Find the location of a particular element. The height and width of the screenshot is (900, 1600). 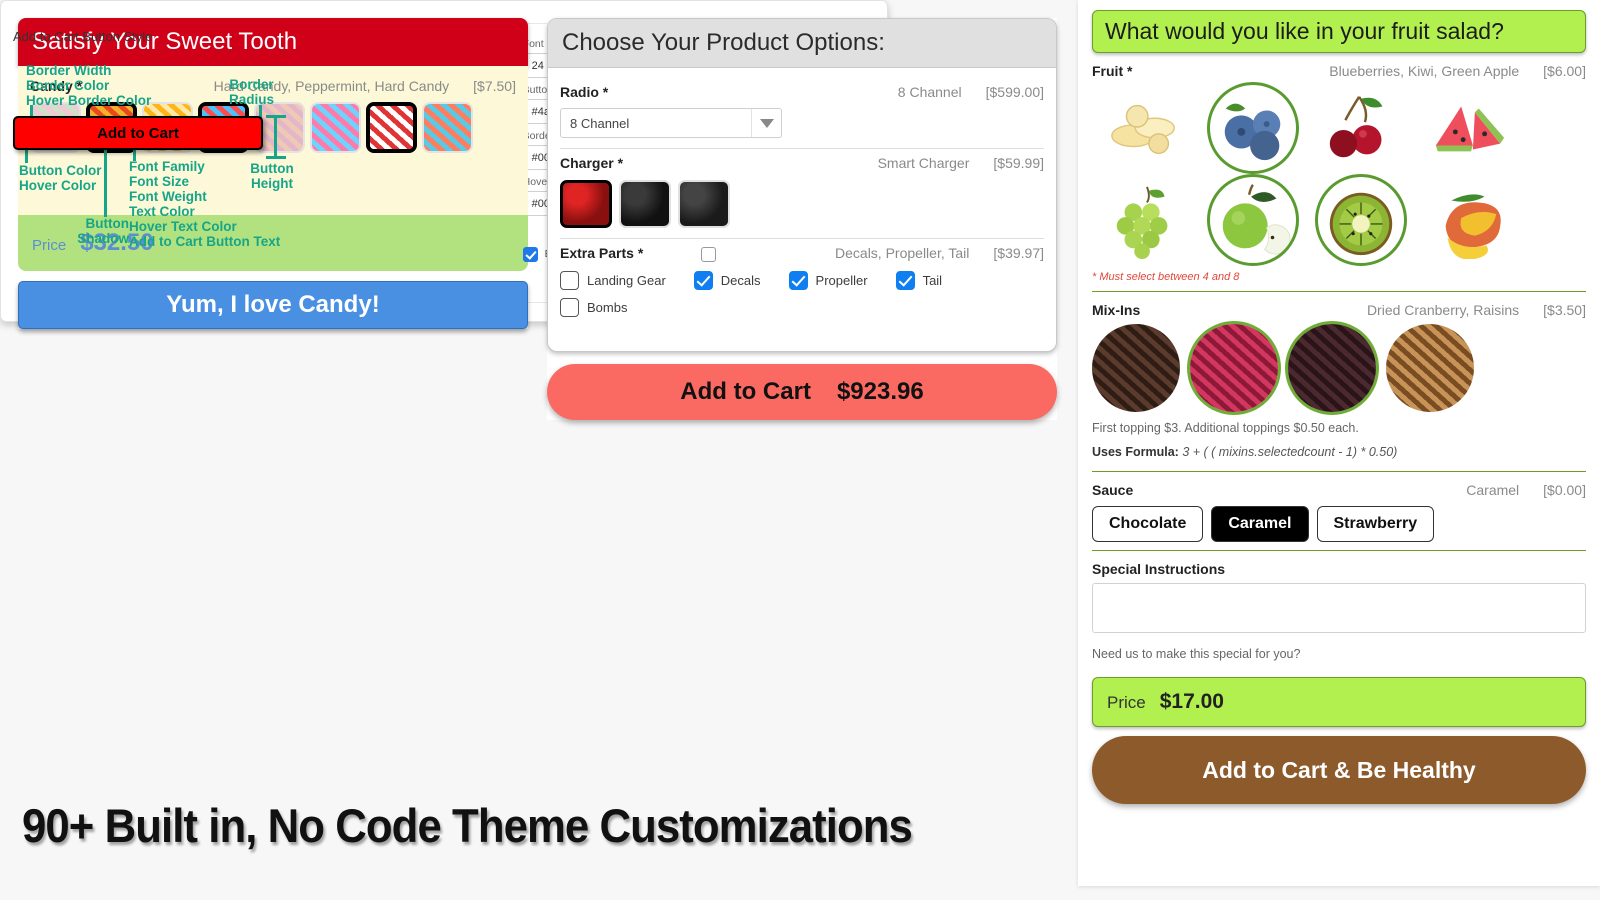

fruit-add-to-cart-button: Add to Cart & Be Healthy is located at coordinates (1339, 770).